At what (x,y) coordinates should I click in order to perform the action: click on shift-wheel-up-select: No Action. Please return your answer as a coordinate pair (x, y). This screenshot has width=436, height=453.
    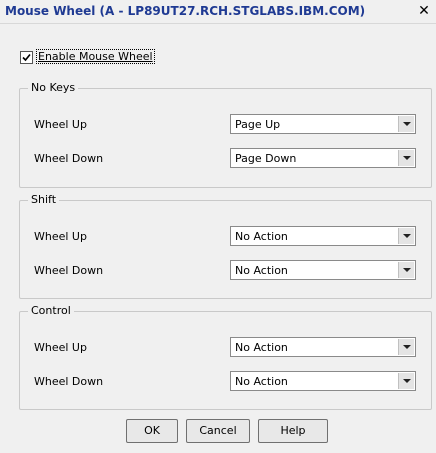
    Looking at the image, I should click on (323, 236).